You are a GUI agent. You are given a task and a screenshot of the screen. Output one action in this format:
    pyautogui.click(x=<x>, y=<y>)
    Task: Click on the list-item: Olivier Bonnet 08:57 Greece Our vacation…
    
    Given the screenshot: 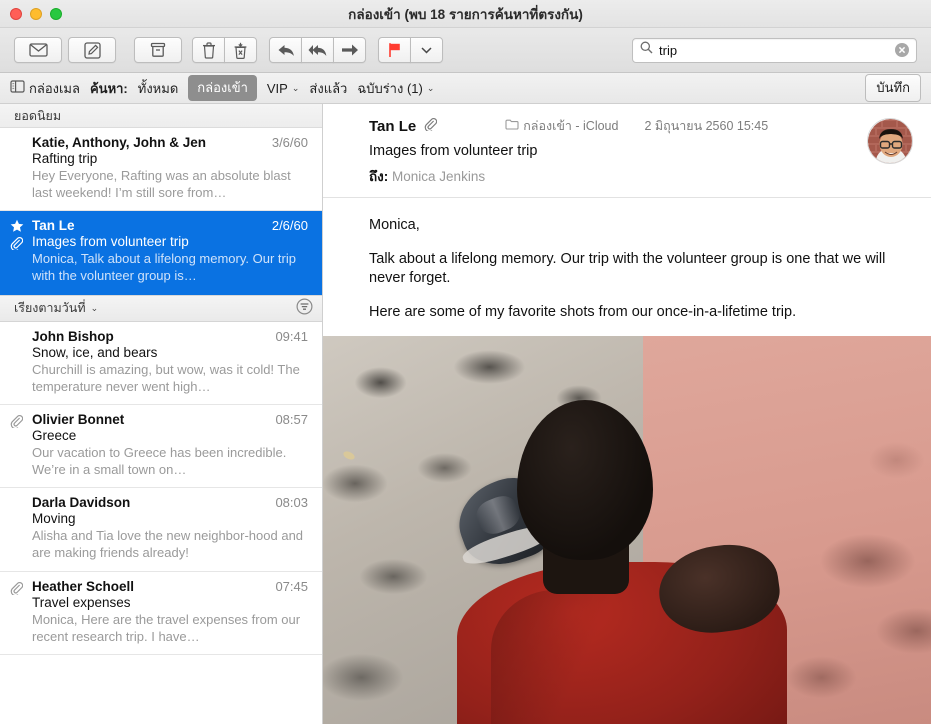 What is the action you would take?
    pyautogui.click(x=161, y=447)
    